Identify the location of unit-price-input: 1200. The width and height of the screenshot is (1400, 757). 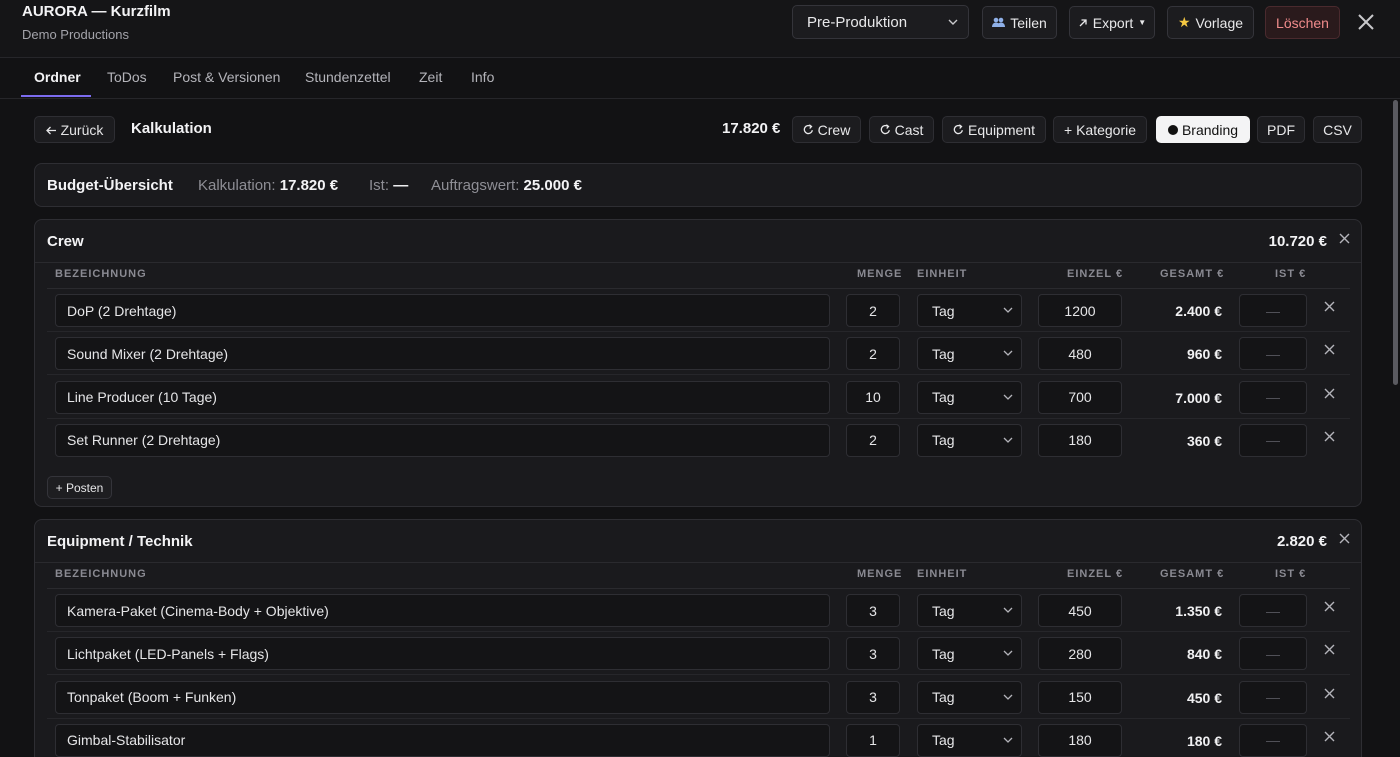
(1080, 310).